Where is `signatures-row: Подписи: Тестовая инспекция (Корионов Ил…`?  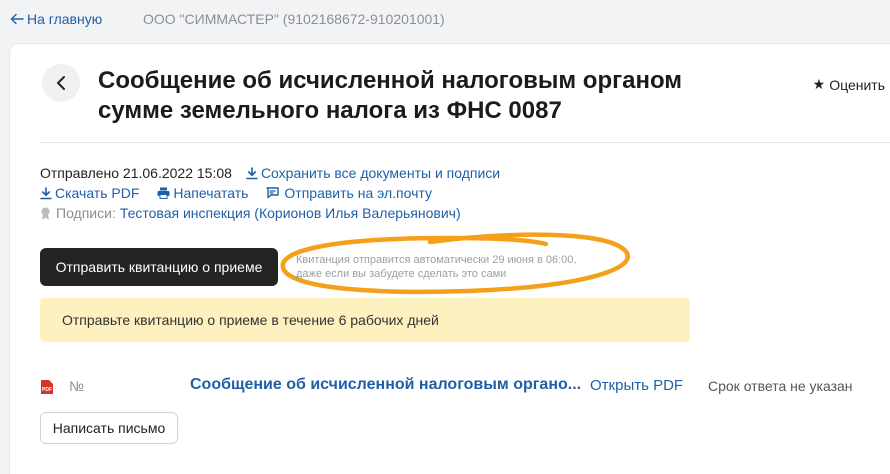 signatures-row: Подписи: Тестовая инспекция (Корионов Ил… is located at coordinates (250, 213).